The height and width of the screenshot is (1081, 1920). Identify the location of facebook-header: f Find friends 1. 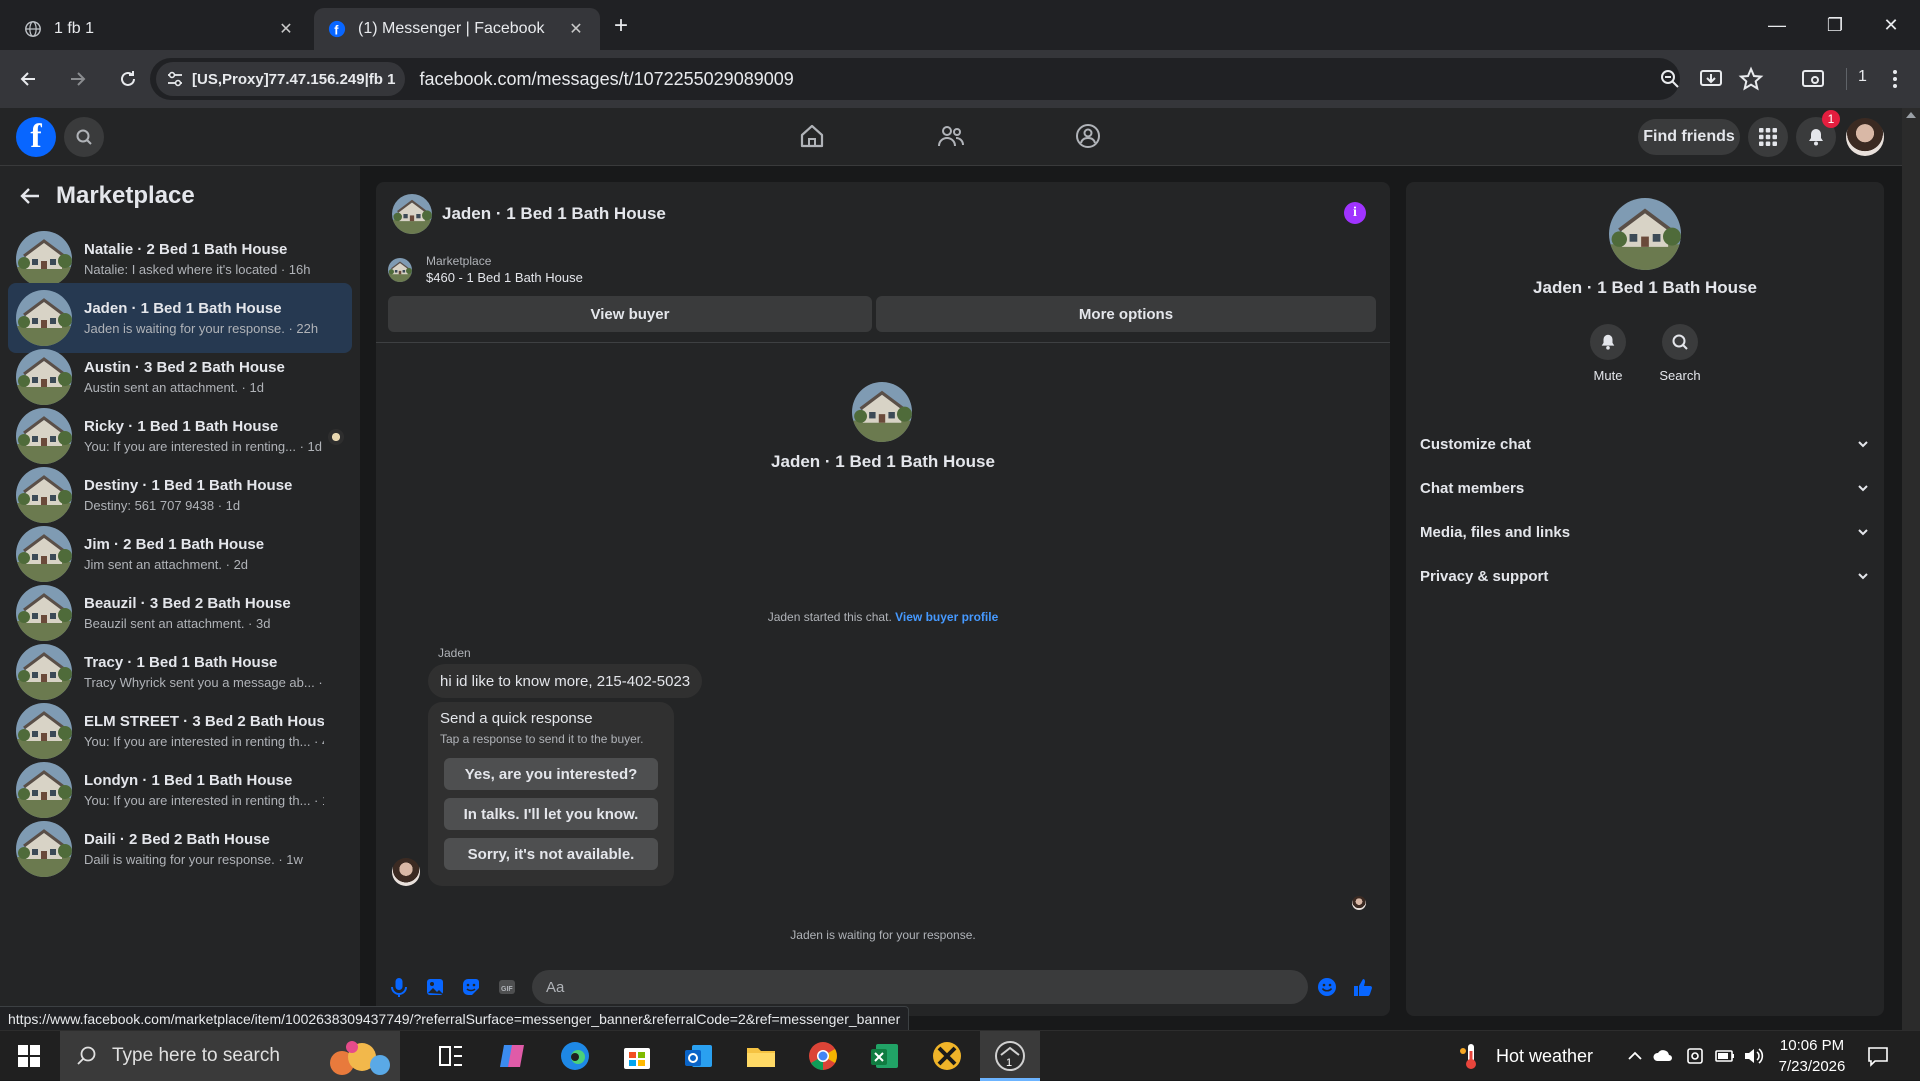
(951, 137).